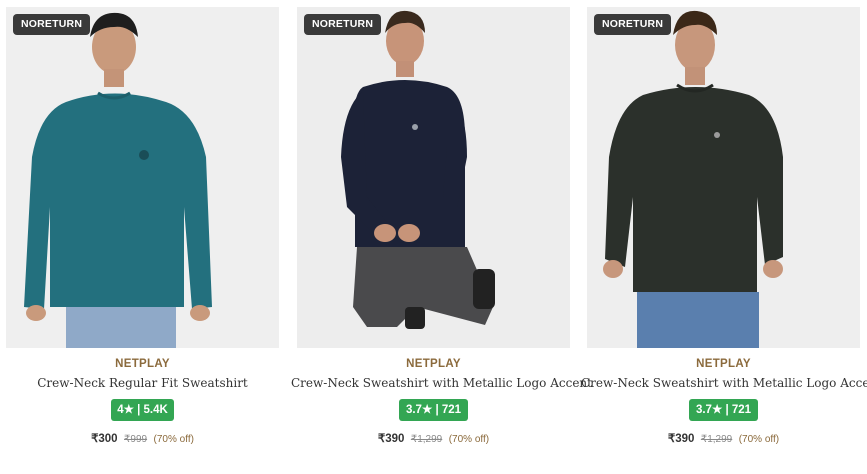 The height and width of the screenshot is (474, 867). What do you see at coordinates (142, 410) in the screenshot?
I see `rating-badge: 4★ | 5.4K` at bounding box center [142, 410].